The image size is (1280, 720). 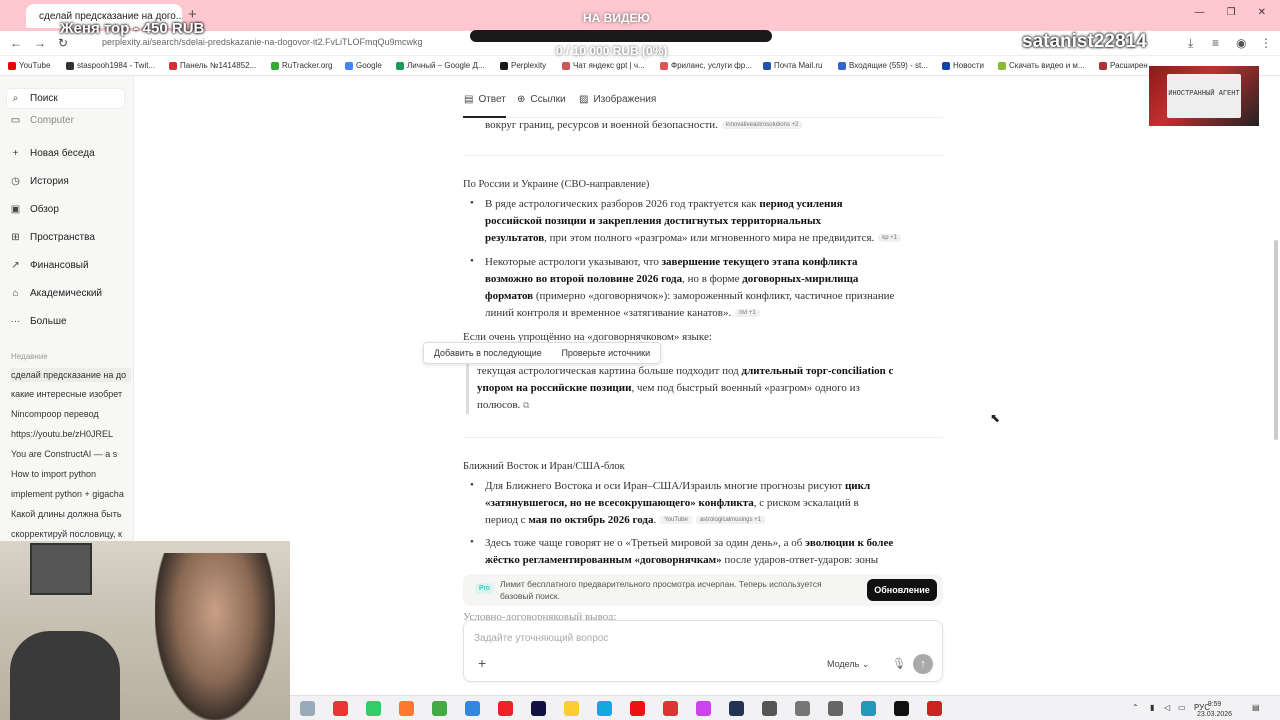 I want to click on forward-icon: →, so click(x=40, y=43).